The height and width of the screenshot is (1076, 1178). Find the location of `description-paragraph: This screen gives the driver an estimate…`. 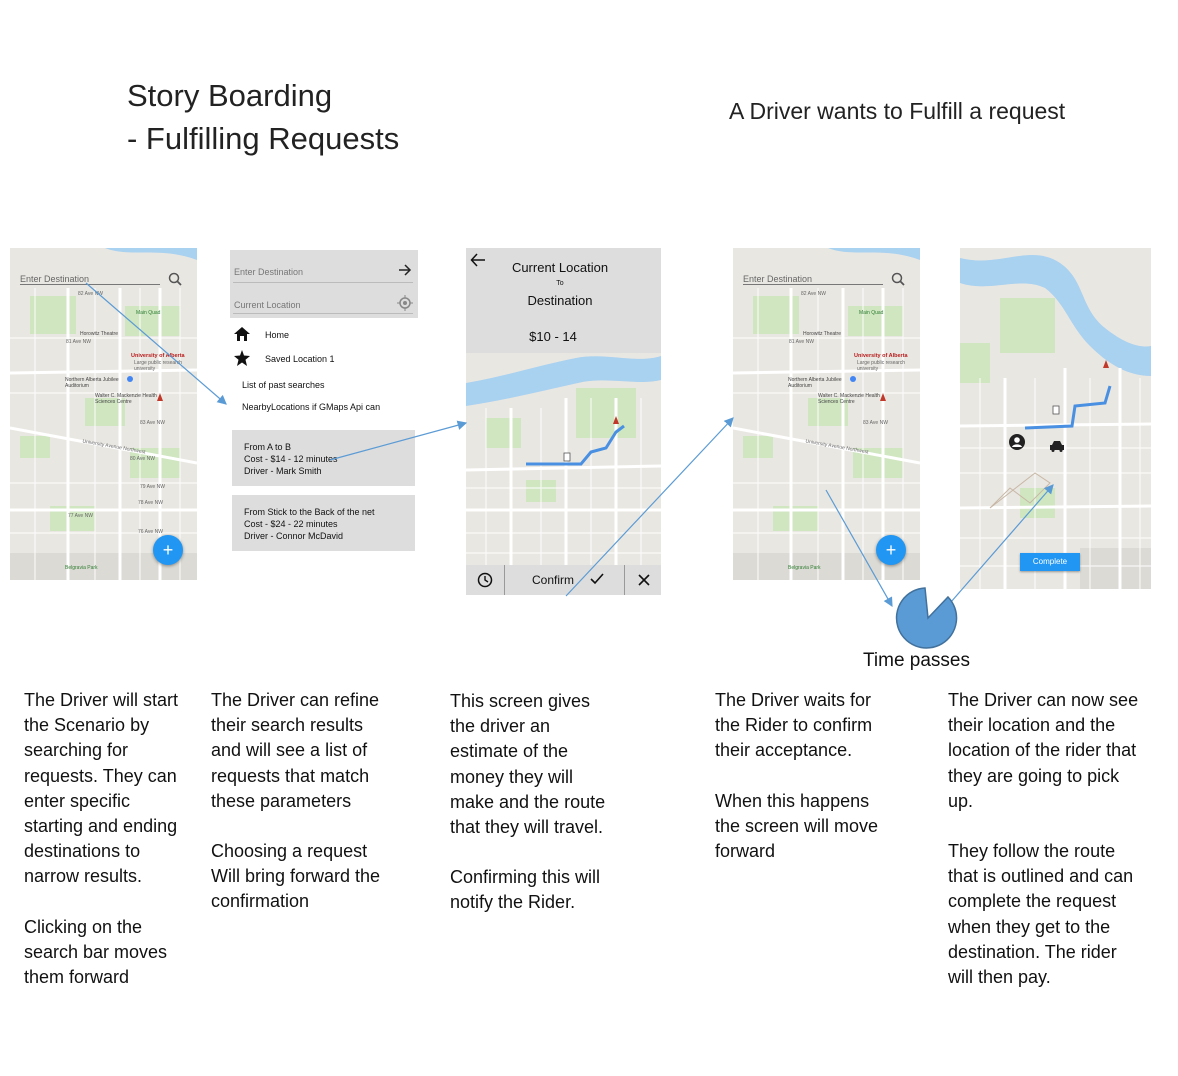

description-paragraph: This screen gives the driver an estimate… is located at coordinates (528, 764).